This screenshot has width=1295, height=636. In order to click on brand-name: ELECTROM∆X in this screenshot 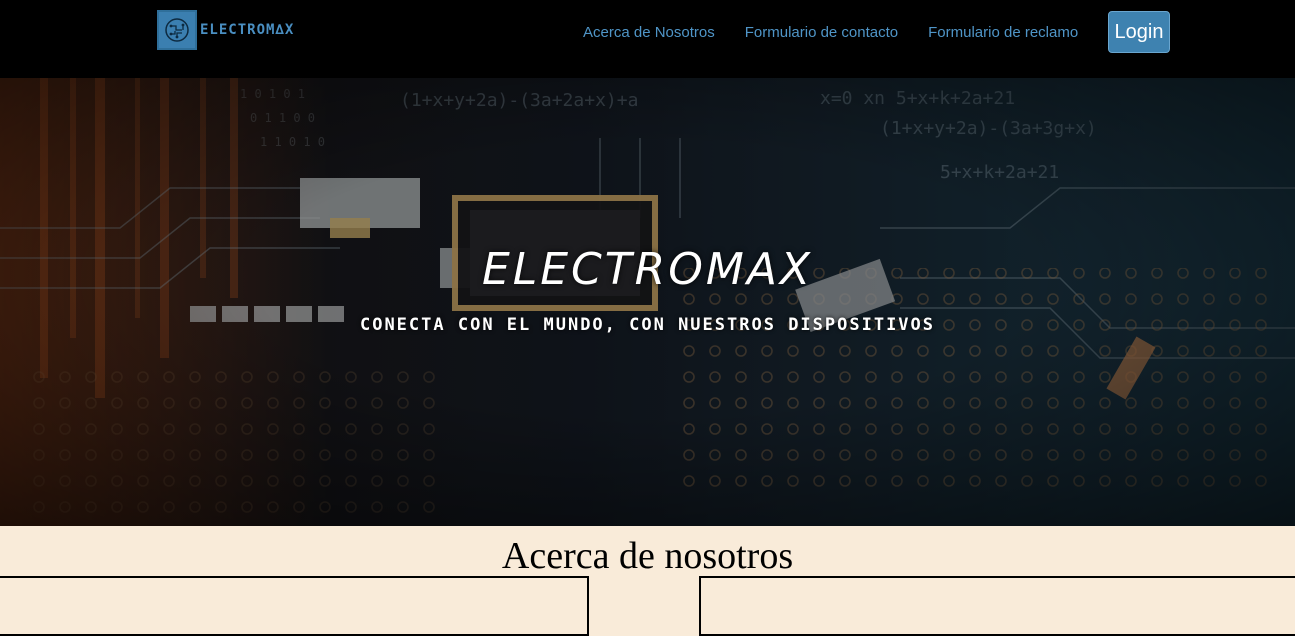, I will do `click(247, 30)`.